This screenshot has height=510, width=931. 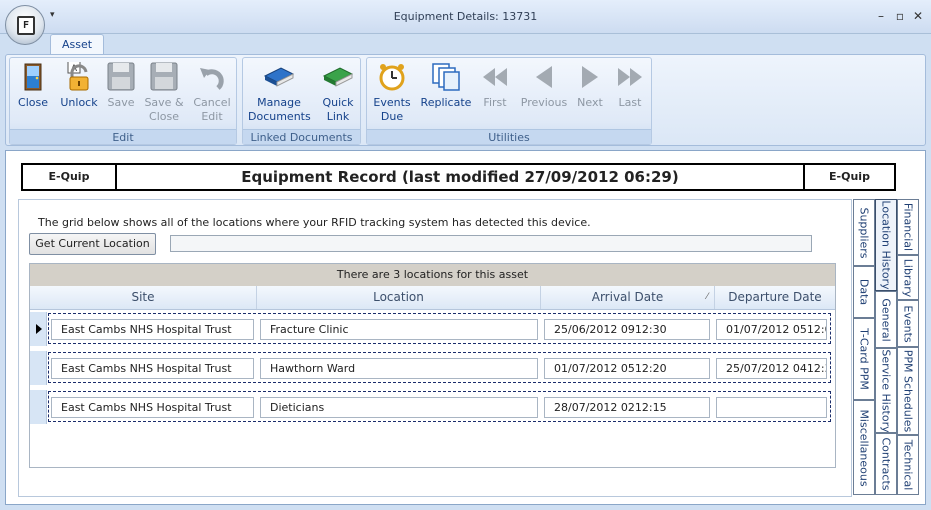 I want to click on replicate-button: Replicate, so click(x=446, y=86).